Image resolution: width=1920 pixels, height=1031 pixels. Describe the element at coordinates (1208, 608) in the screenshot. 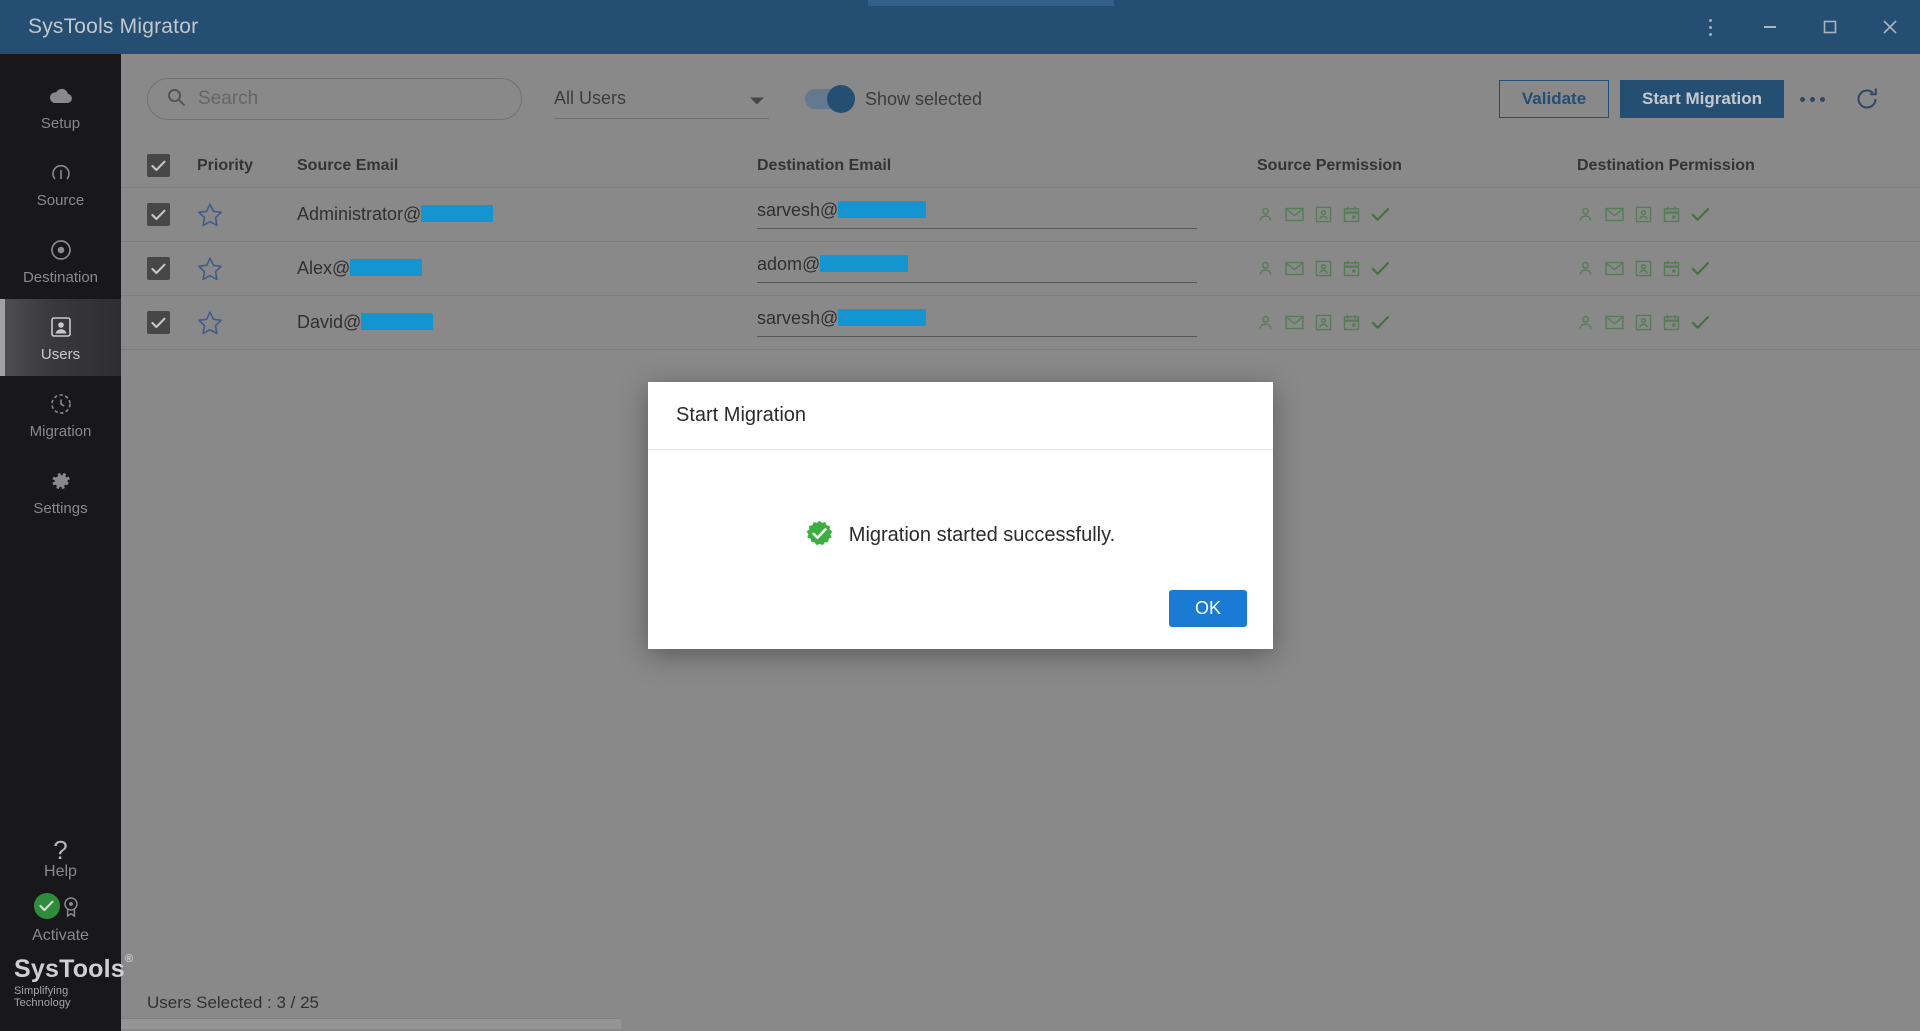

I see `dialog-ok-button: OK` at that location.